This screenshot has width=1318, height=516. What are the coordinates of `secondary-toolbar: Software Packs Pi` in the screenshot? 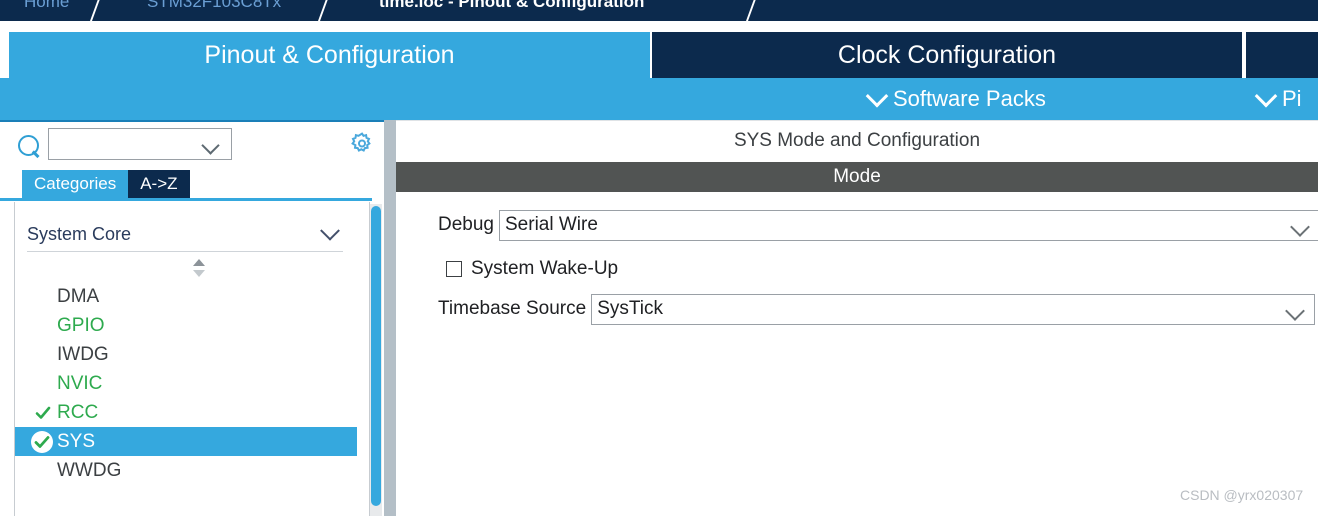 It's located at (659, 99).